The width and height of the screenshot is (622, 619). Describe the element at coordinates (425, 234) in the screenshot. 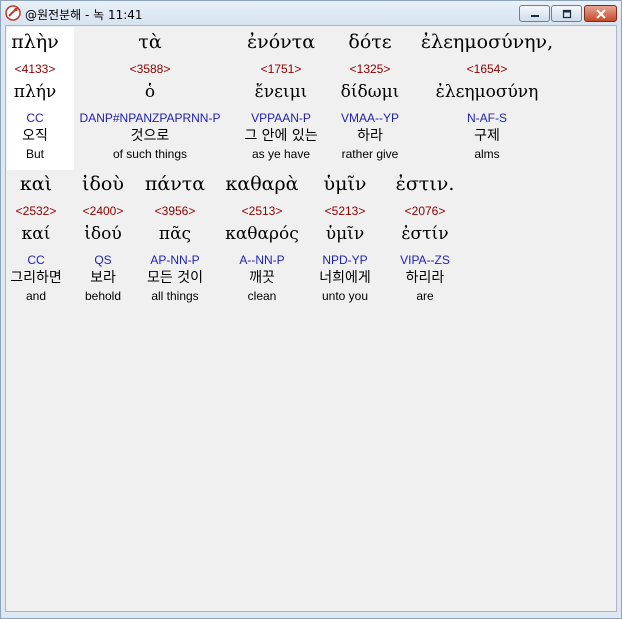

I see `lemma: ἐστίν` at that location.